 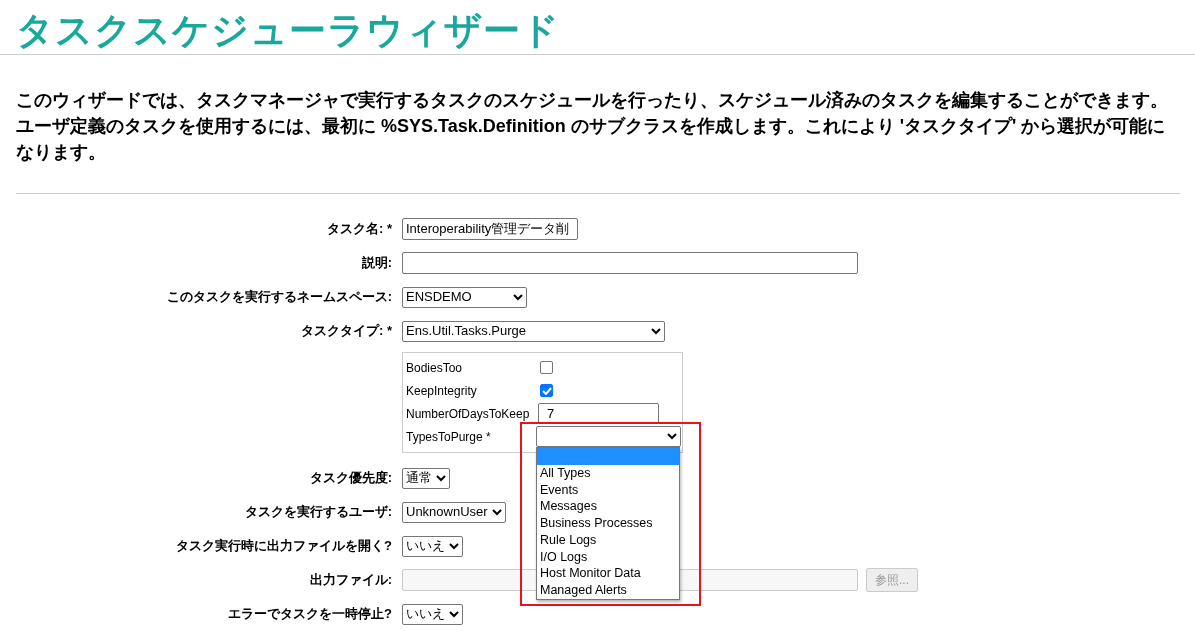 What do you see at coordinates (359, 229) in the screenshot?
I see `field-label: タスク名: *` at bounding box center [359, 229].